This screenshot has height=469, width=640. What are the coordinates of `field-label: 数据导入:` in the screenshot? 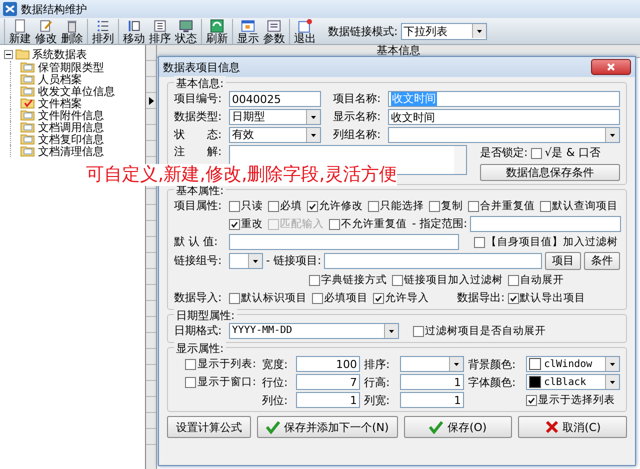 It's located at (198, 298).